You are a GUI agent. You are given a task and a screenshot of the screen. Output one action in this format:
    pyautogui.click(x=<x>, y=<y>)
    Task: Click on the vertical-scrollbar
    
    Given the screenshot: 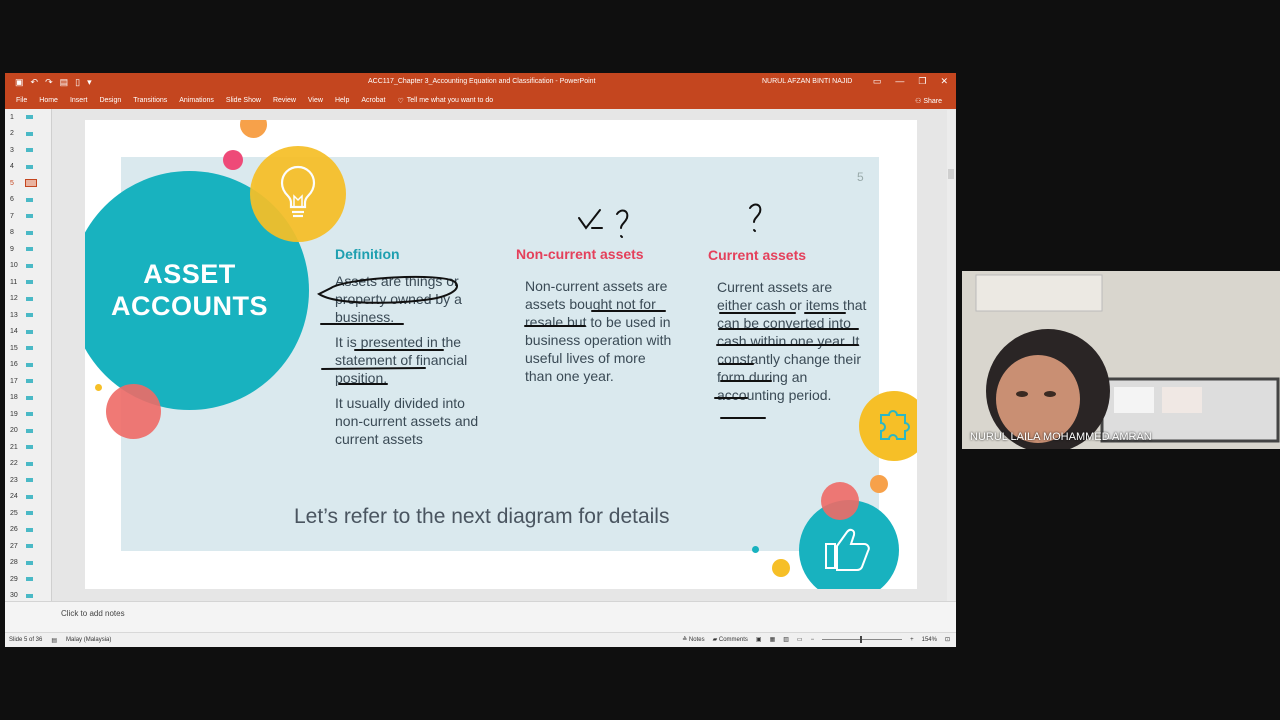 What is the action you would take?
    pyautogui.click(x=951, y=370)
    